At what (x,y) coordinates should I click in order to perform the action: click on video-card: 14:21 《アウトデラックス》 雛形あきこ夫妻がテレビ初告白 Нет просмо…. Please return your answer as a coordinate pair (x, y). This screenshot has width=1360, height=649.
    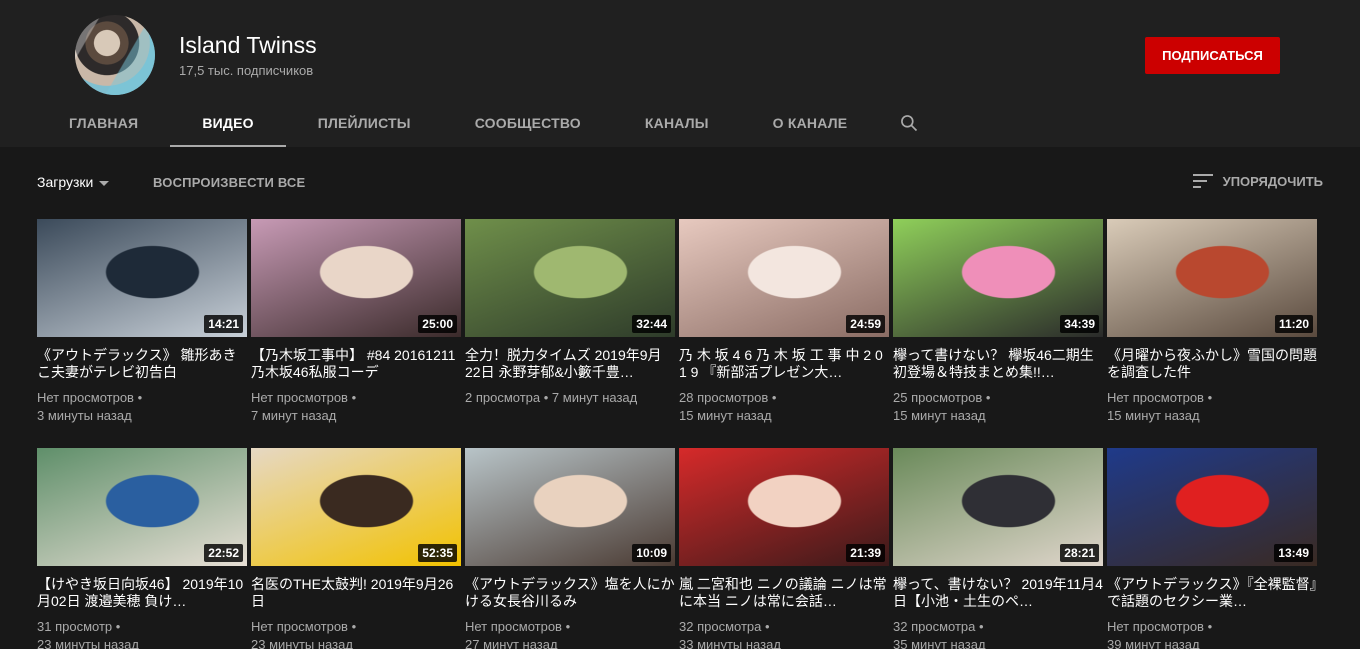
    Looking at the image, I should click on (142, 322).